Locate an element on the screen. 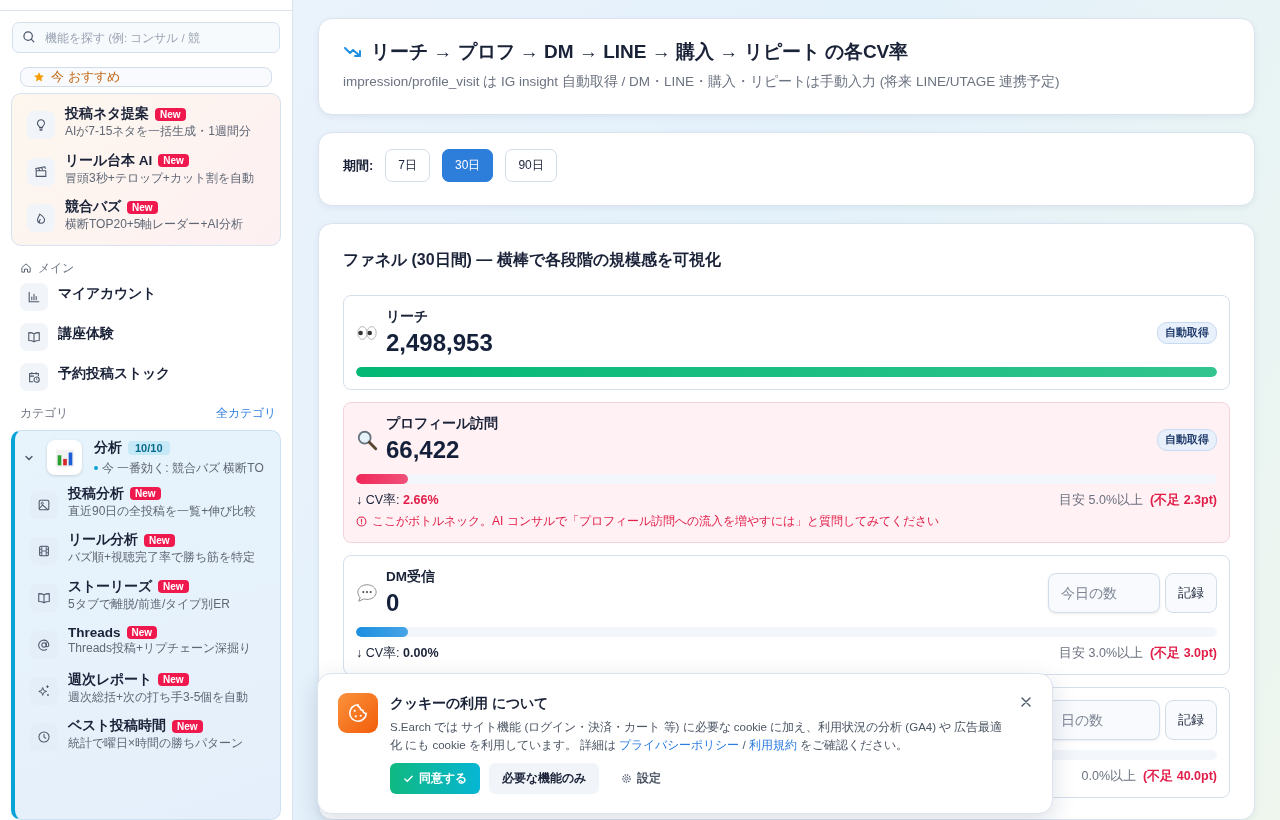  feature-title: リール台本 AI is located at coordinates (109, 160).